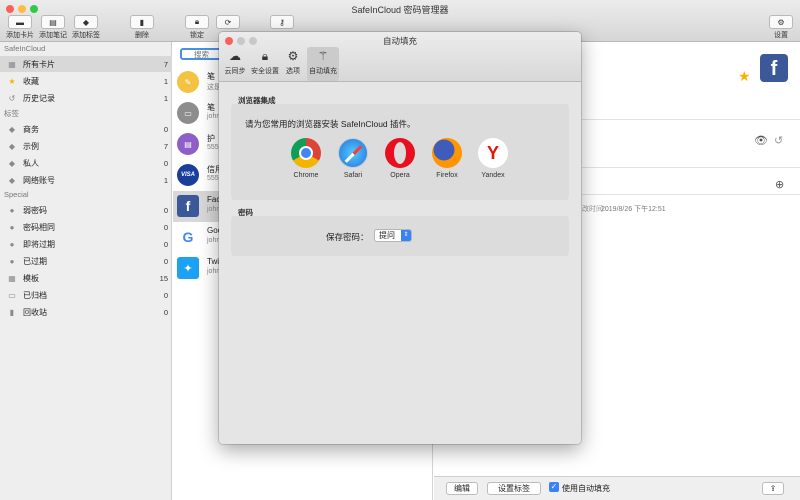 This screenshot has width=800, height=500. I want to click on edit-button: 编辑, so click(462, 488).